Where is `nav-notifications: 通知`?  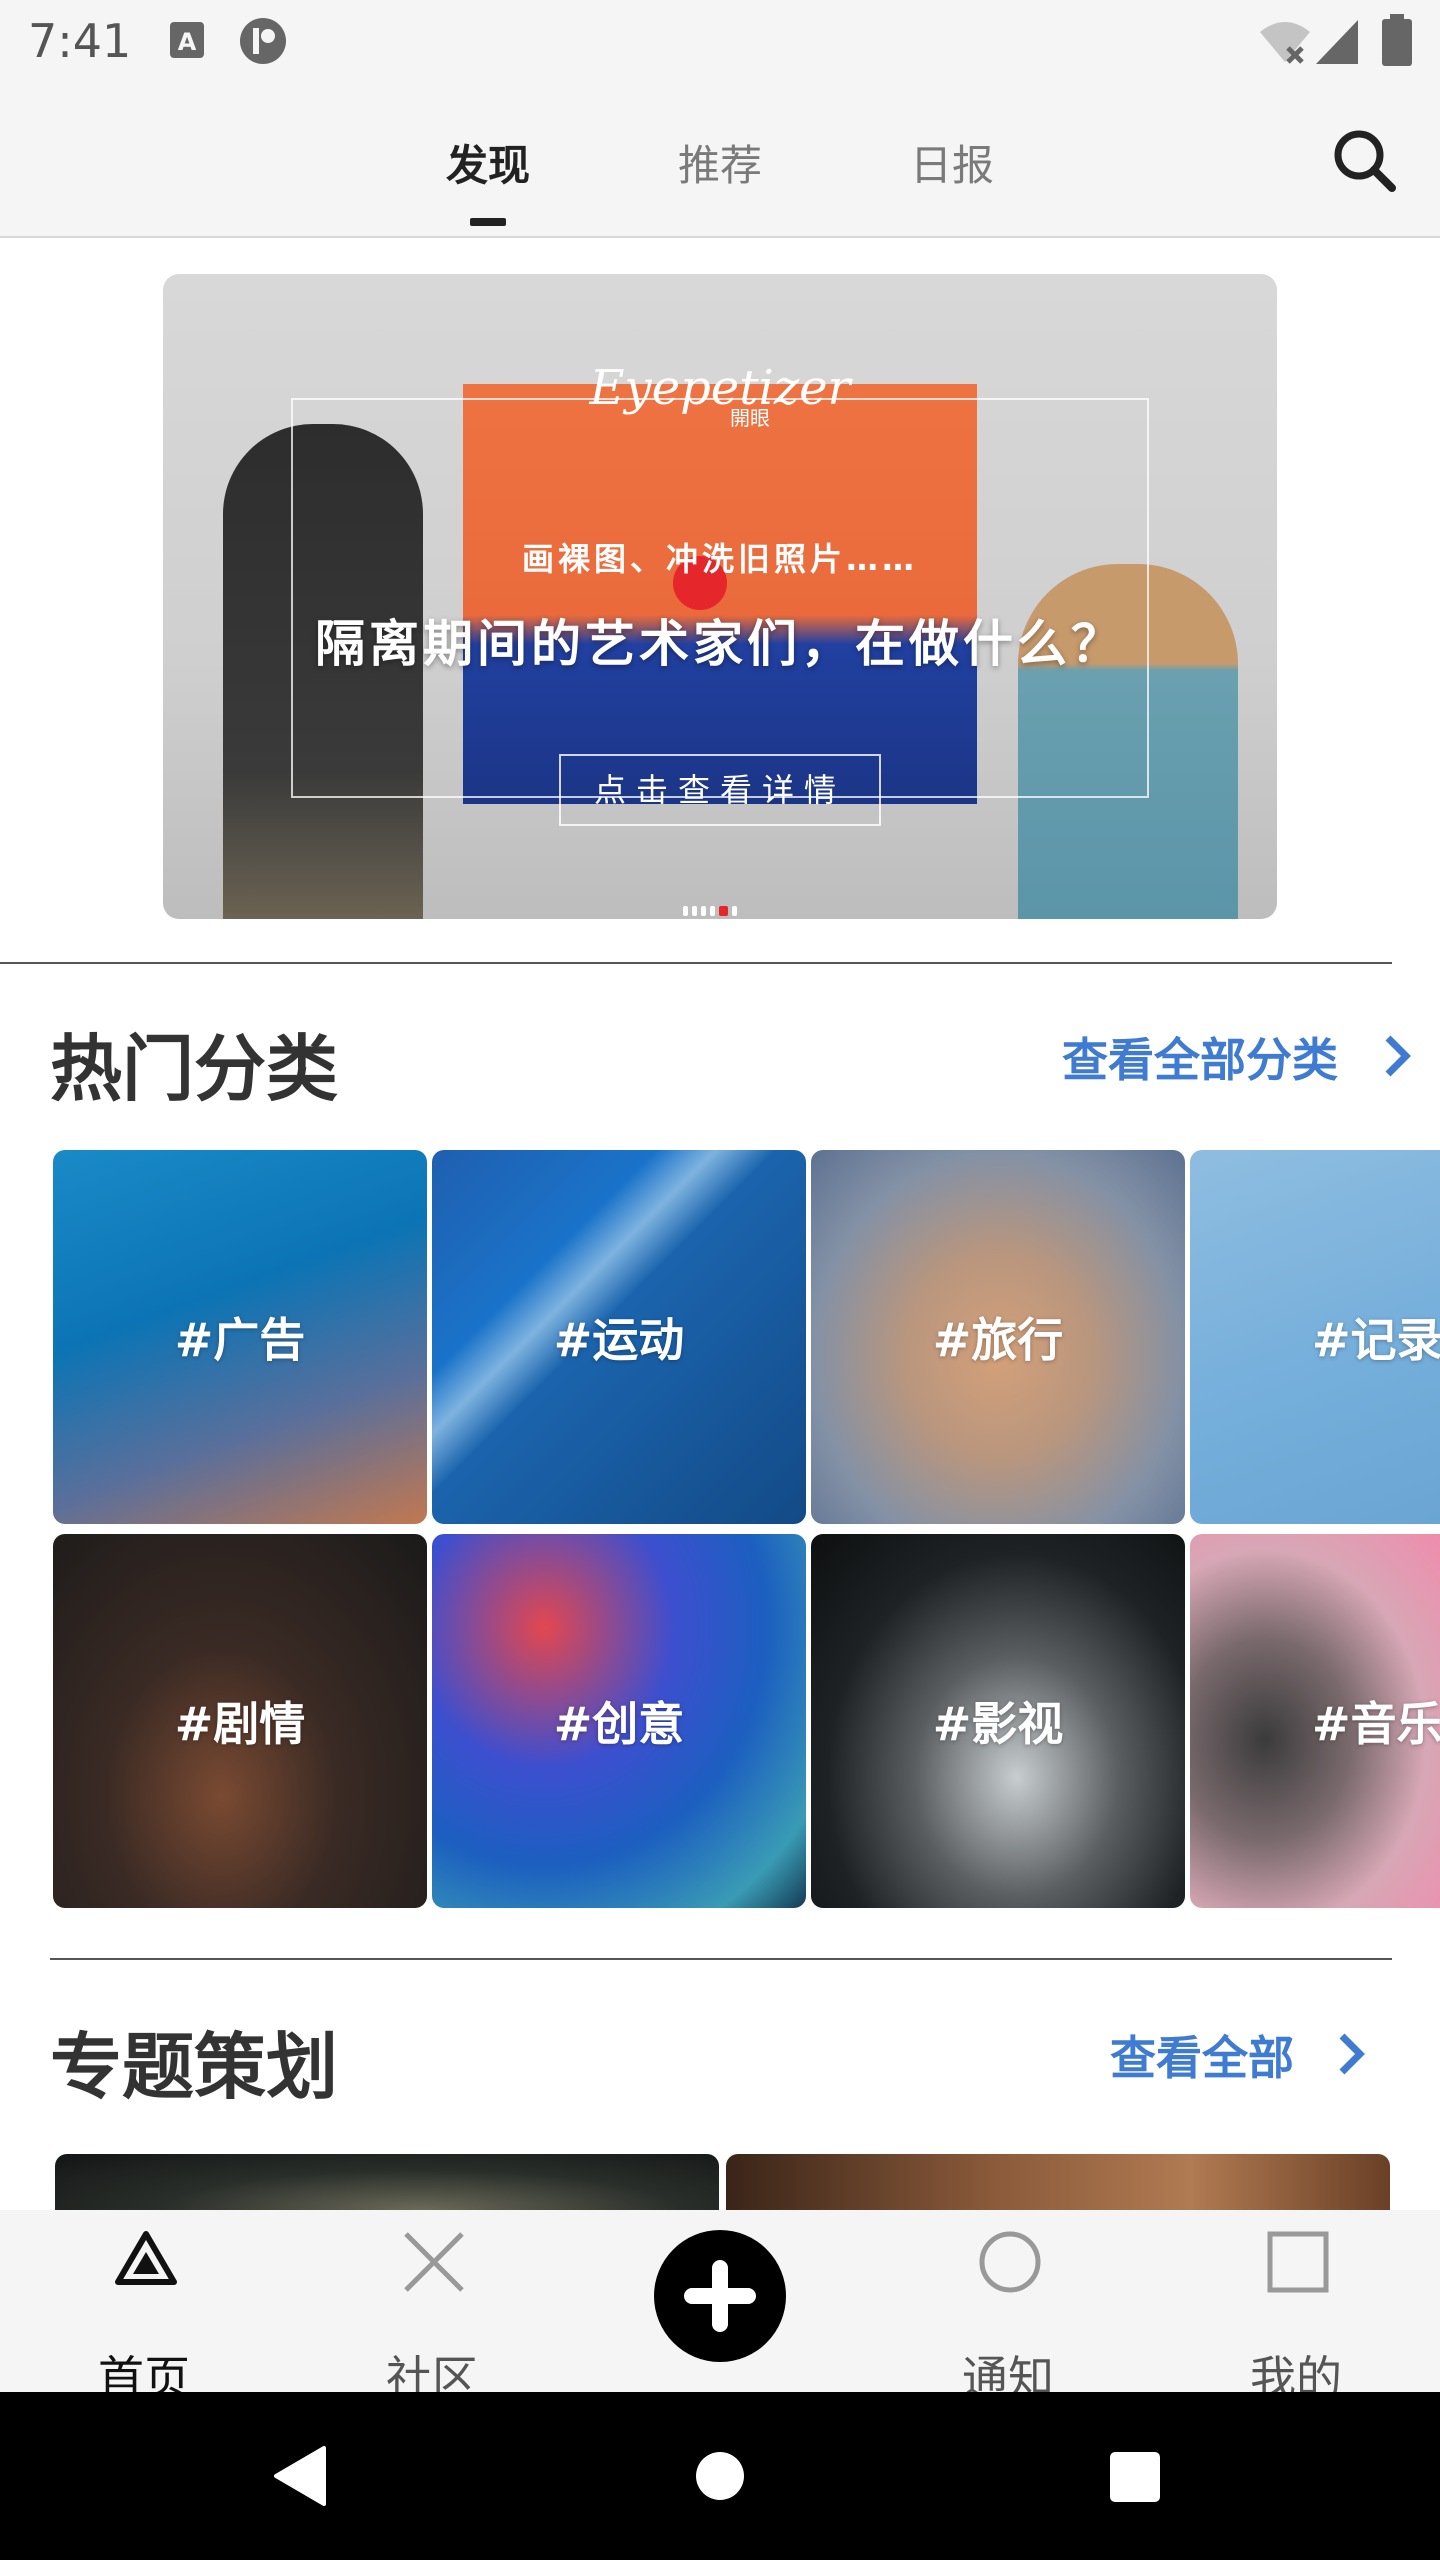 nav-notifications: 通知 is located at coordinates (1008, 2307).